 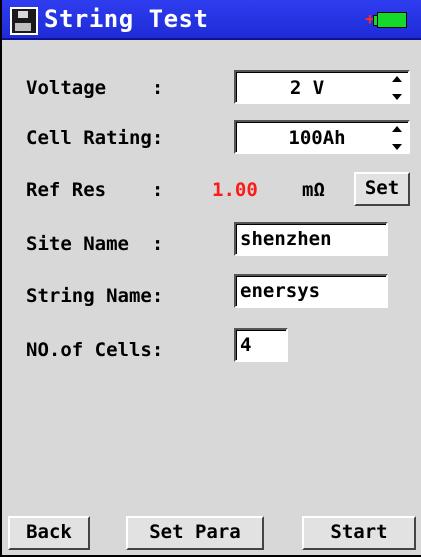 What do you see at coordinates (211, 20) in the screenshot?
I see `title-bar: String Test +` at bounding box center [211, 20].